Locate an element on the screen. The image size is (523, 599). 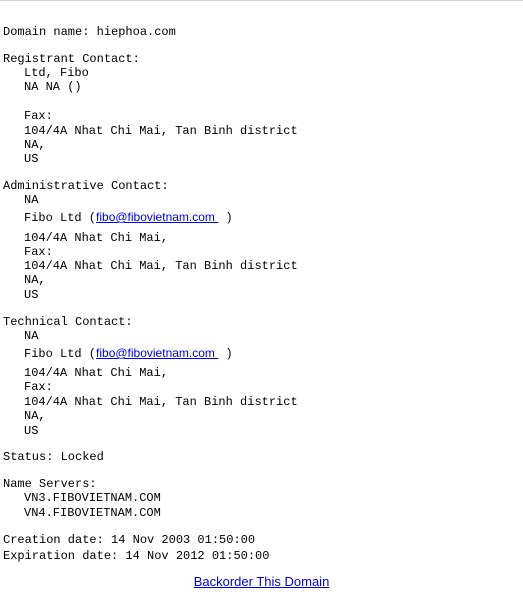
registrant-state: NA, is located at coordinates (35, 145).